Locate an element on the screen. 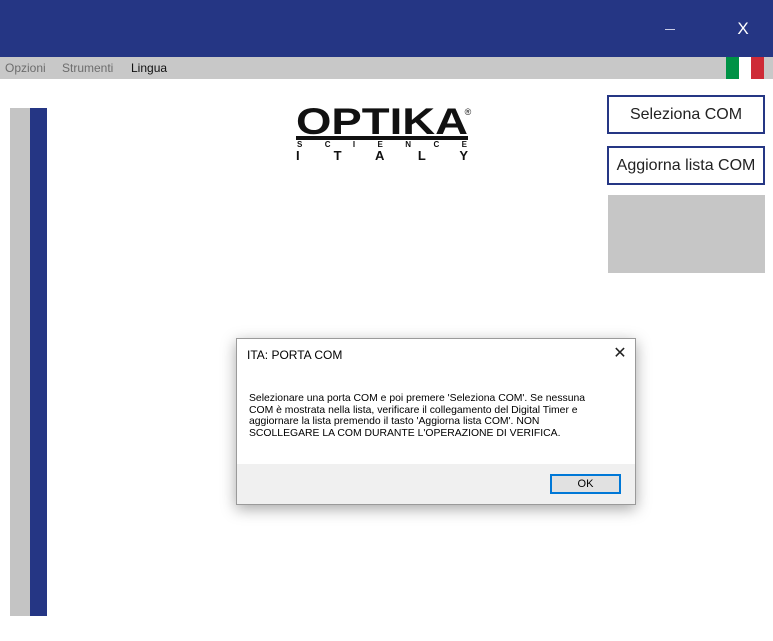 The image size is (773, 641). menu-item-strumenti: Strumenti is located at coordinates (87, 68).